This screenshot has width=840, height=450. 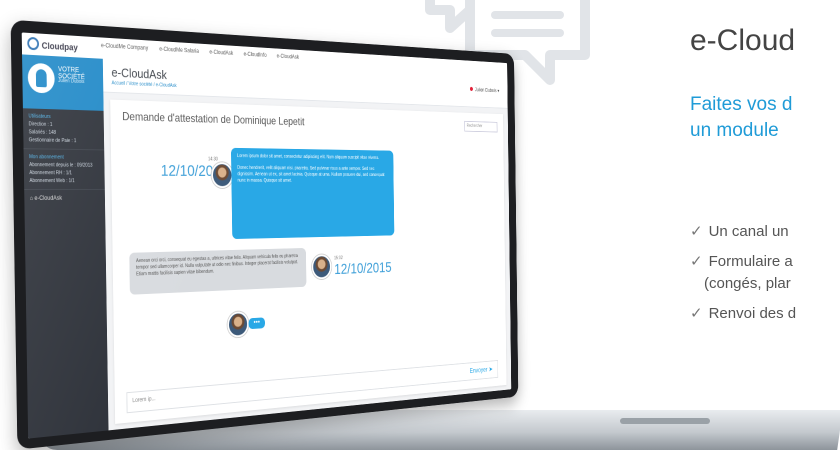 What do you see at coordinates (490, 369) in the screenshot?
I see `paper-plane-icon: ➤` at bounding box center [490, 369].